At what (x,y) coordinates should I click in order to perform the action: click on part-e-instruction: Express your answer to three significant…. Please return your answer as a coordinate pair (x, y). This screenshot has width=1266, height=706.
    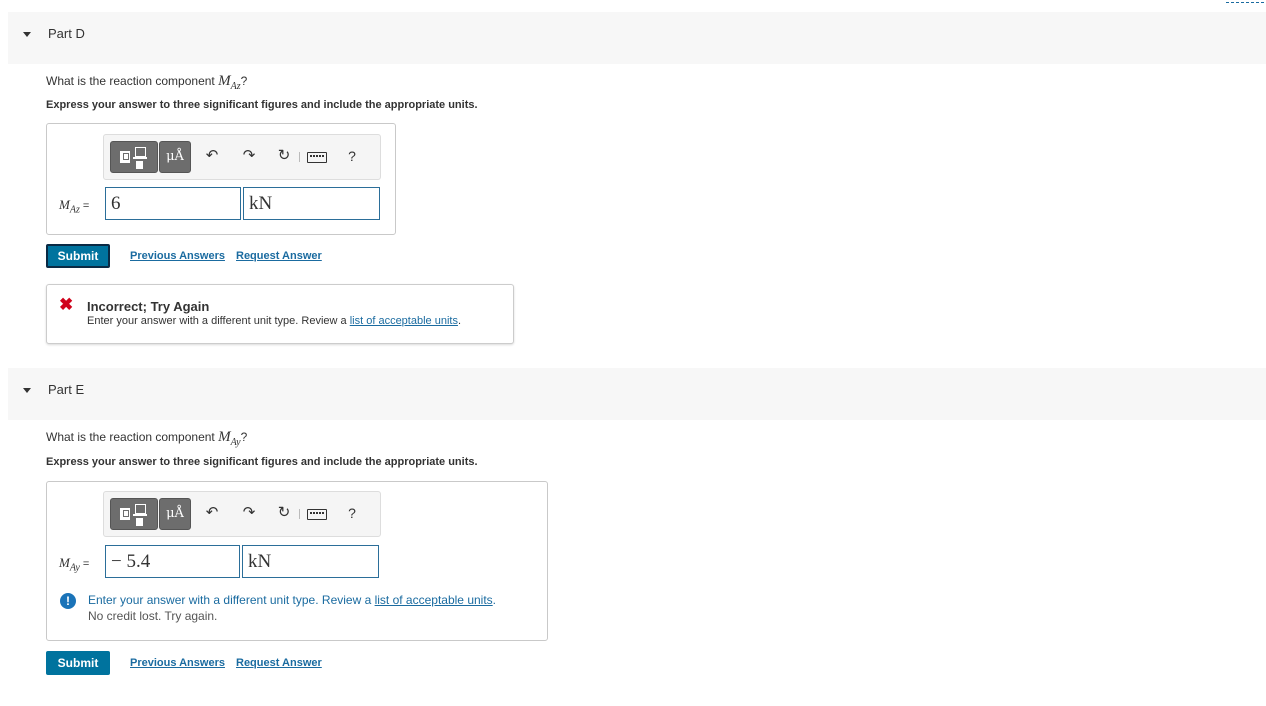
    Looking at the image, I should click on (262, 462).